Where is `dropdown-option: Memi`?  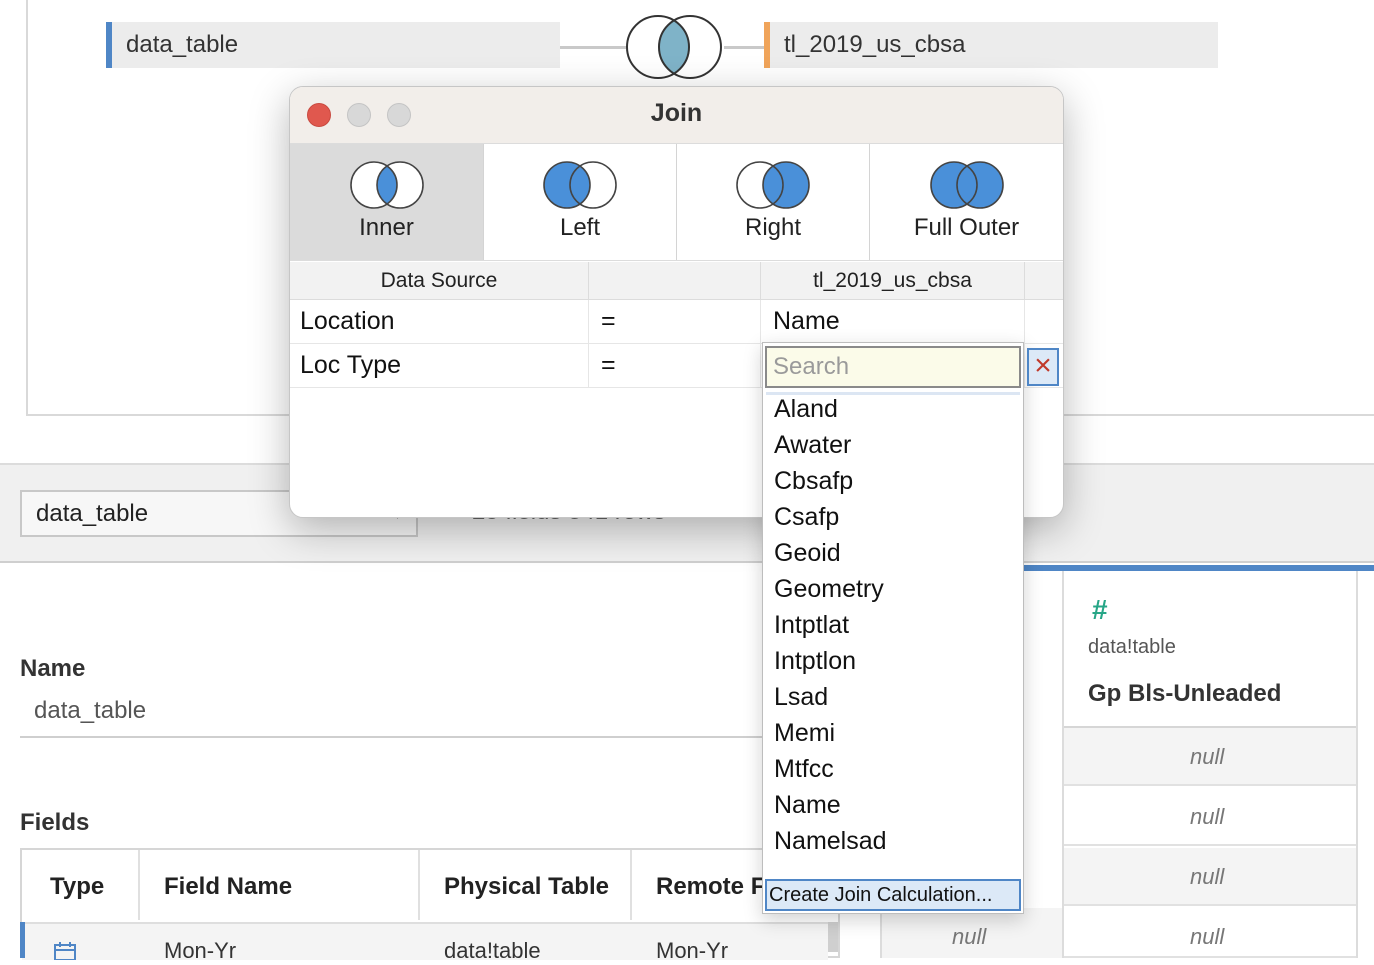 dropdown-option: Memi is located at coordinates (804, 733).